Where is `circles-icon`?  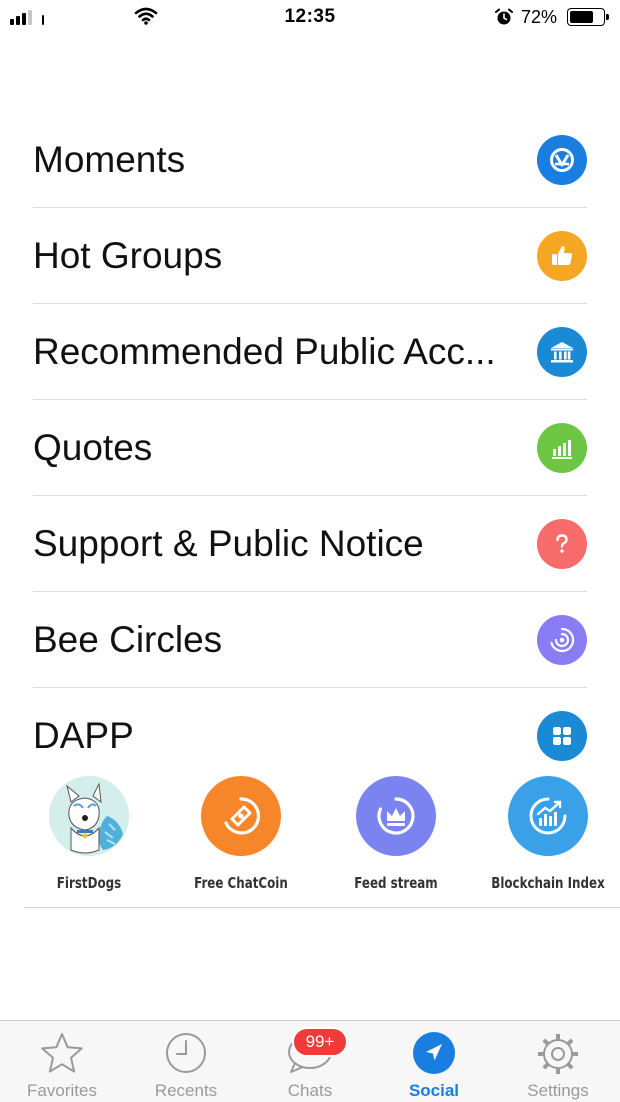 circles-icon is located at coordinates (562, 639).